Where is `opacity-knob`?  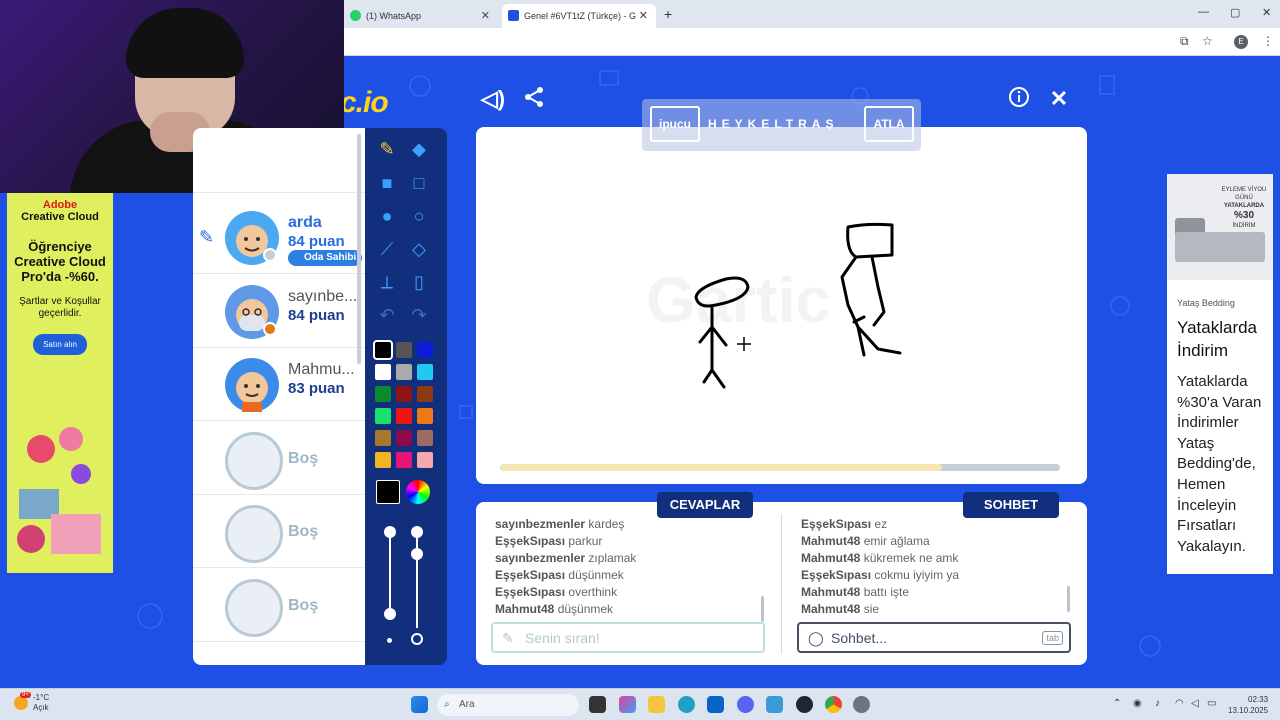 opacity-knob is located at coordinates (417, 532).